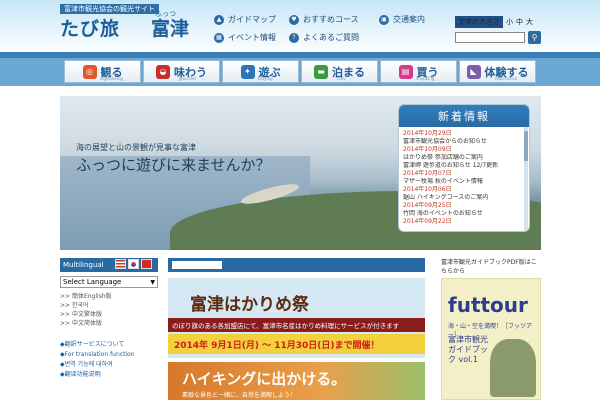  What do you see at coordinates (294, 19) in the screenshot?
I see `heart-icon: ♥` at bounding box center [294, 19].